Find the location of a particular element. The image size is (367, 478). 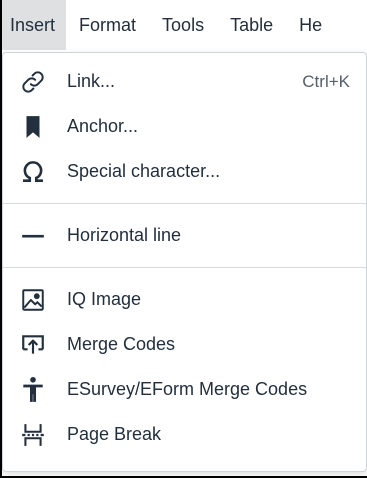

menu-item-horizontal-line: Horizontal line is located at coordinates (184, 235).